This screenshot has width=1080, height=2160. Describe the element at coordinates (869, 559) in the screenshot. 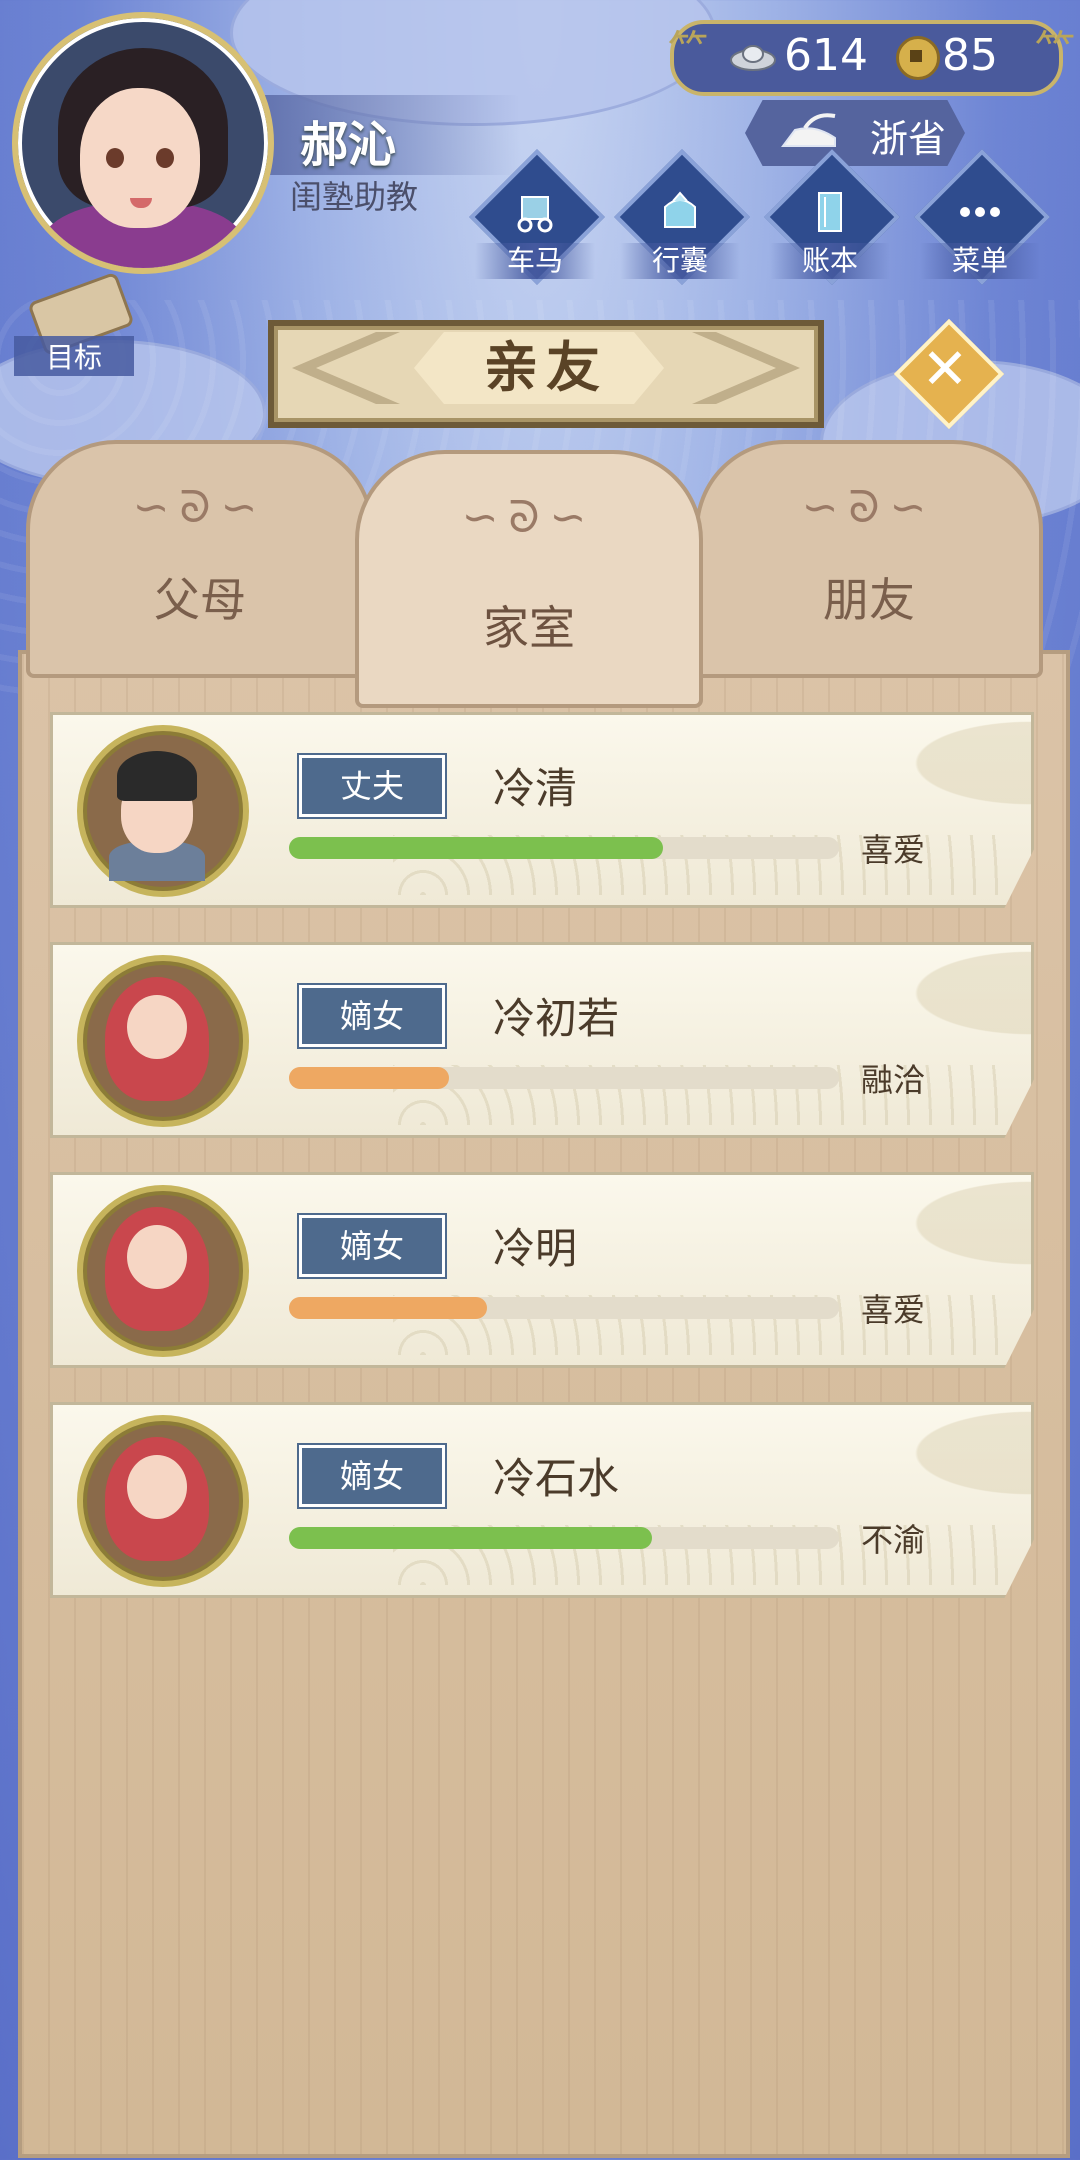

I see `tab-friends: ∽ᘐ∽ 朋友` at that location.